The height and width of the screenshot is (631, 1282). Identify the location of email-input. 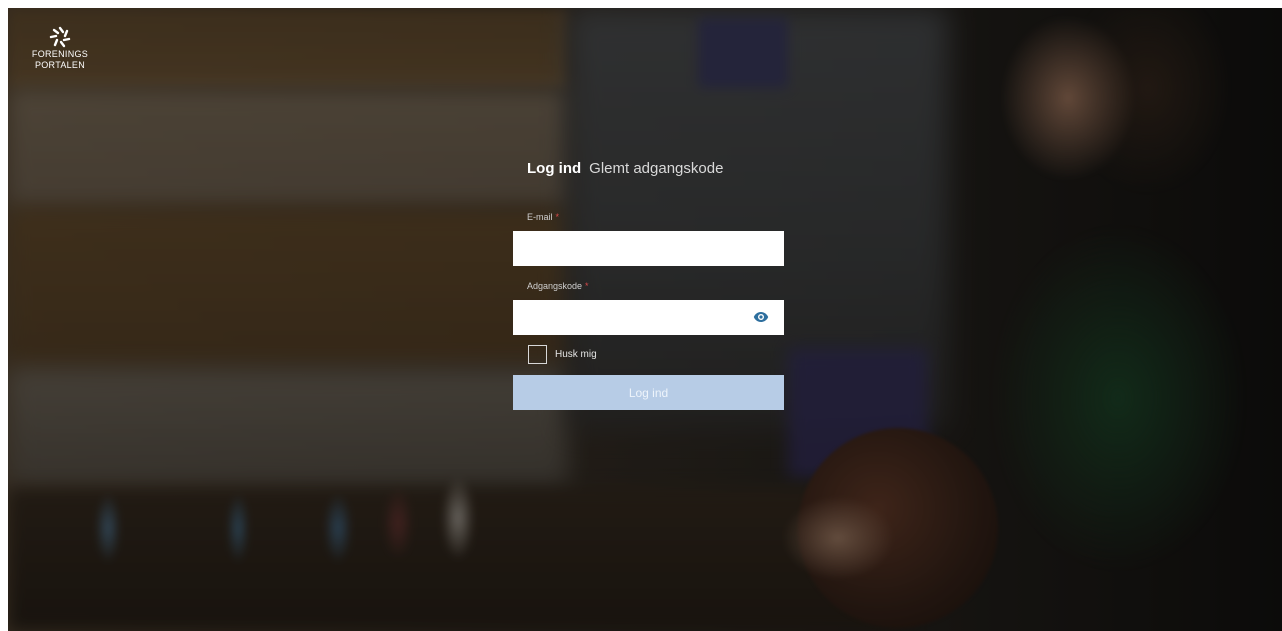
(648, 248).